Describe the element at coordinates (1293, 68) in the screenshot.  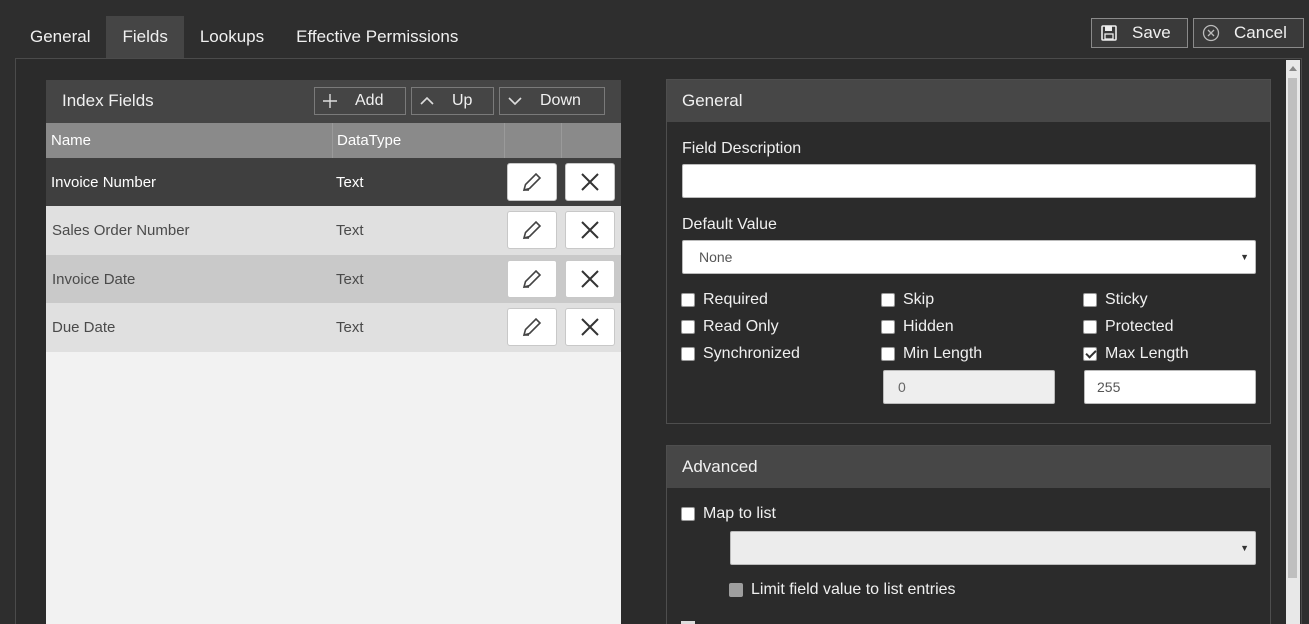
I see `scroll-up-icon` at that location.